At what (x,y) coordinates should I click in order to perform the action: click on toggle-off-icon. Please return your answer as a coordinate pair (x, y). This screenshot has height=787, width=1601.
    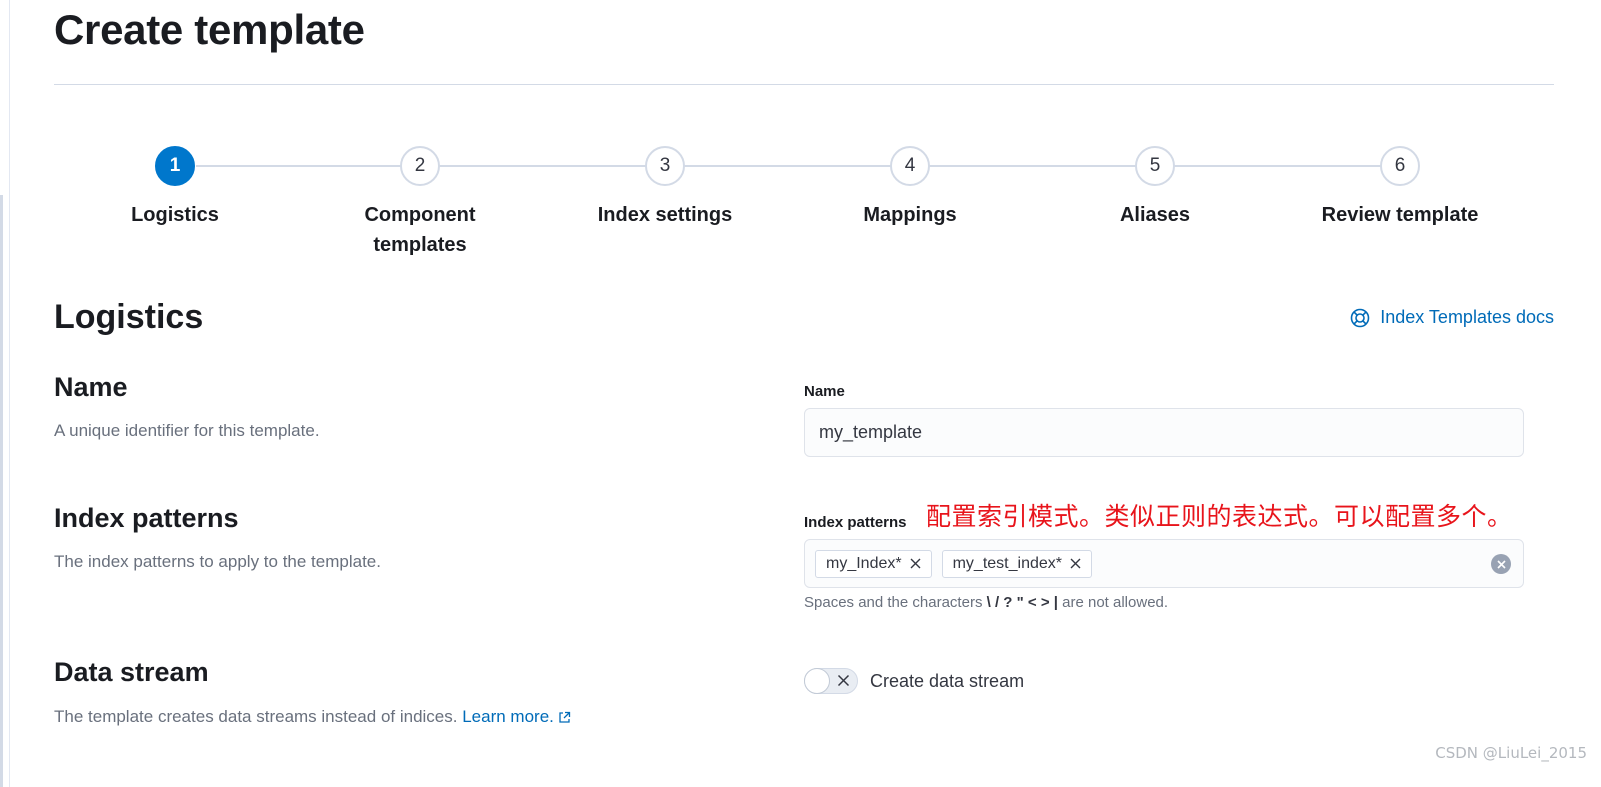
    Looking at the image, I should click on (843, 680).